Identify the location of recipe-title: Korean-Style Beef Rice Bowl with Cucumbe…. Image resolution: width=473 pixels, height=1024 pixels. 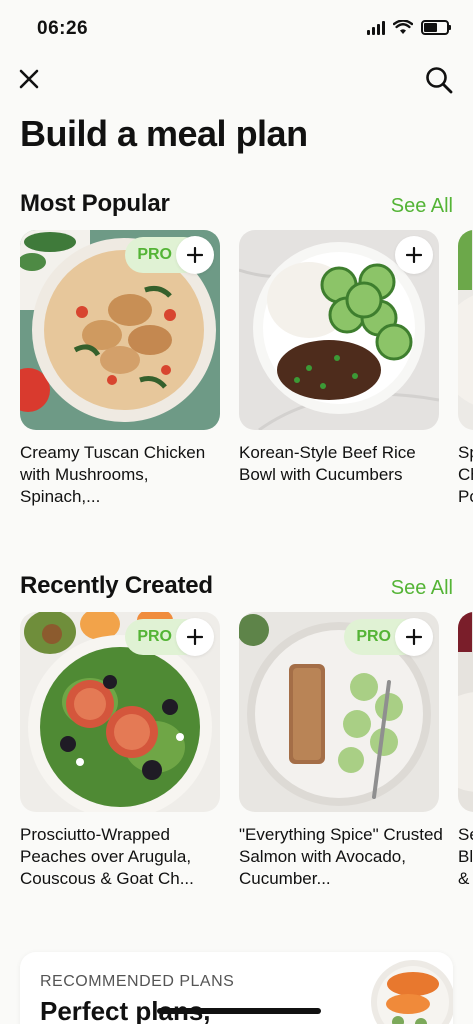
(327, 463).